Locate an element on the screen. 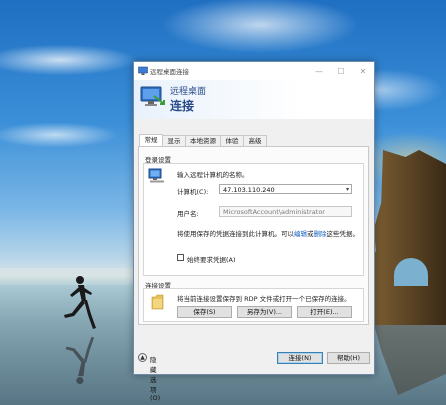 This screenshot has width=446, height=405. tab-display: 显示 is located at coordinates (174, 140).